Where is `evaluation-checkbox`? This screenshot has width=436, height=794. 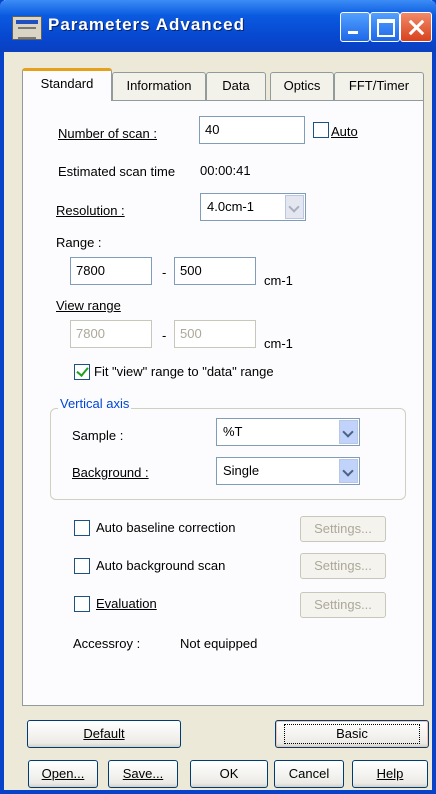
evaluation-checkbox is located at coordinates (82, 604).